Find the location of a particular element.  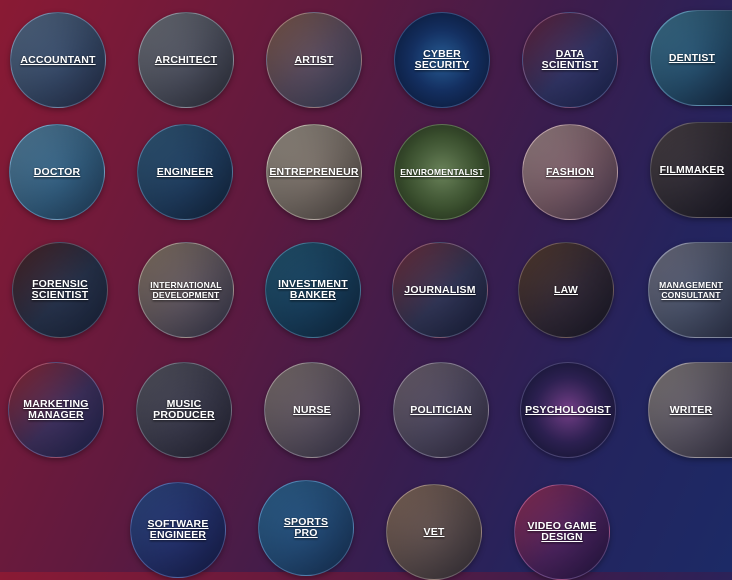

career-label: ACCOUNTANT is located at coordinates (58, 59).